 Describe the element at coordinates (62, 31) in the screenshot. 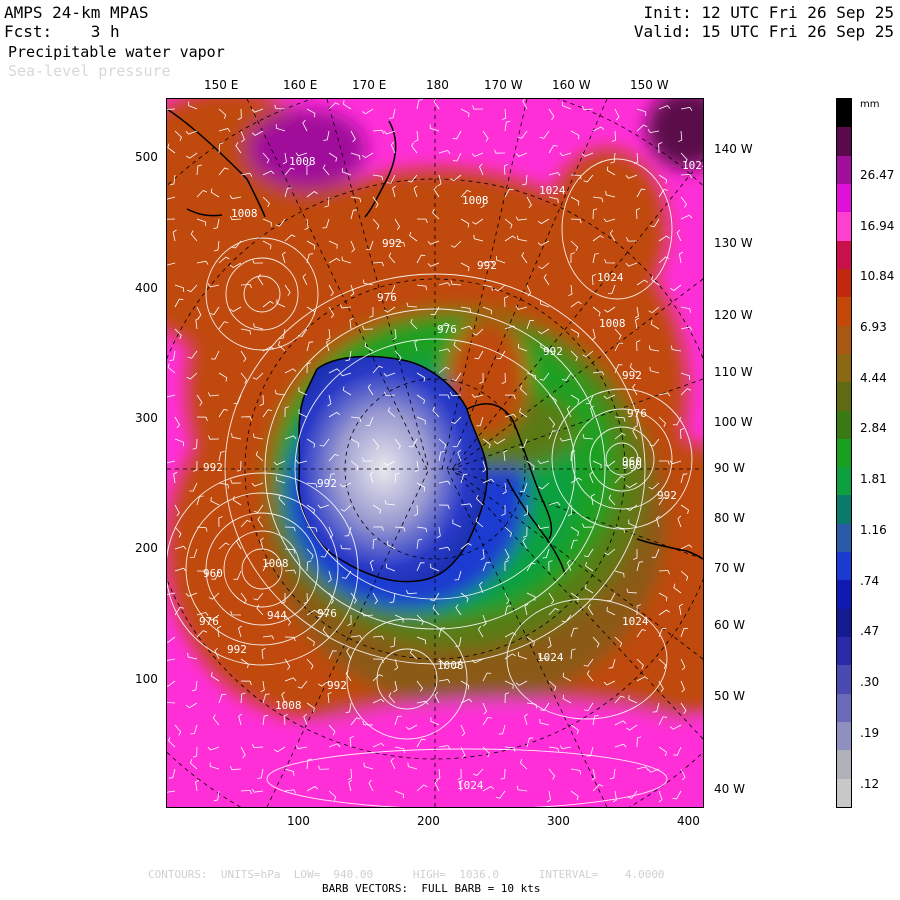

I see `forecast-hour: Fcst: 3 h` at that location.